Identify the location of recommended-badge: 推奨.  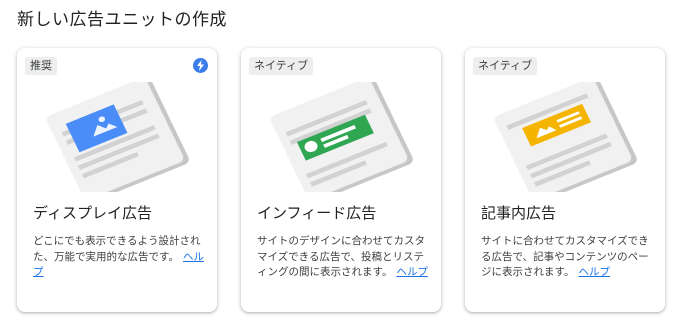
(41, 66).